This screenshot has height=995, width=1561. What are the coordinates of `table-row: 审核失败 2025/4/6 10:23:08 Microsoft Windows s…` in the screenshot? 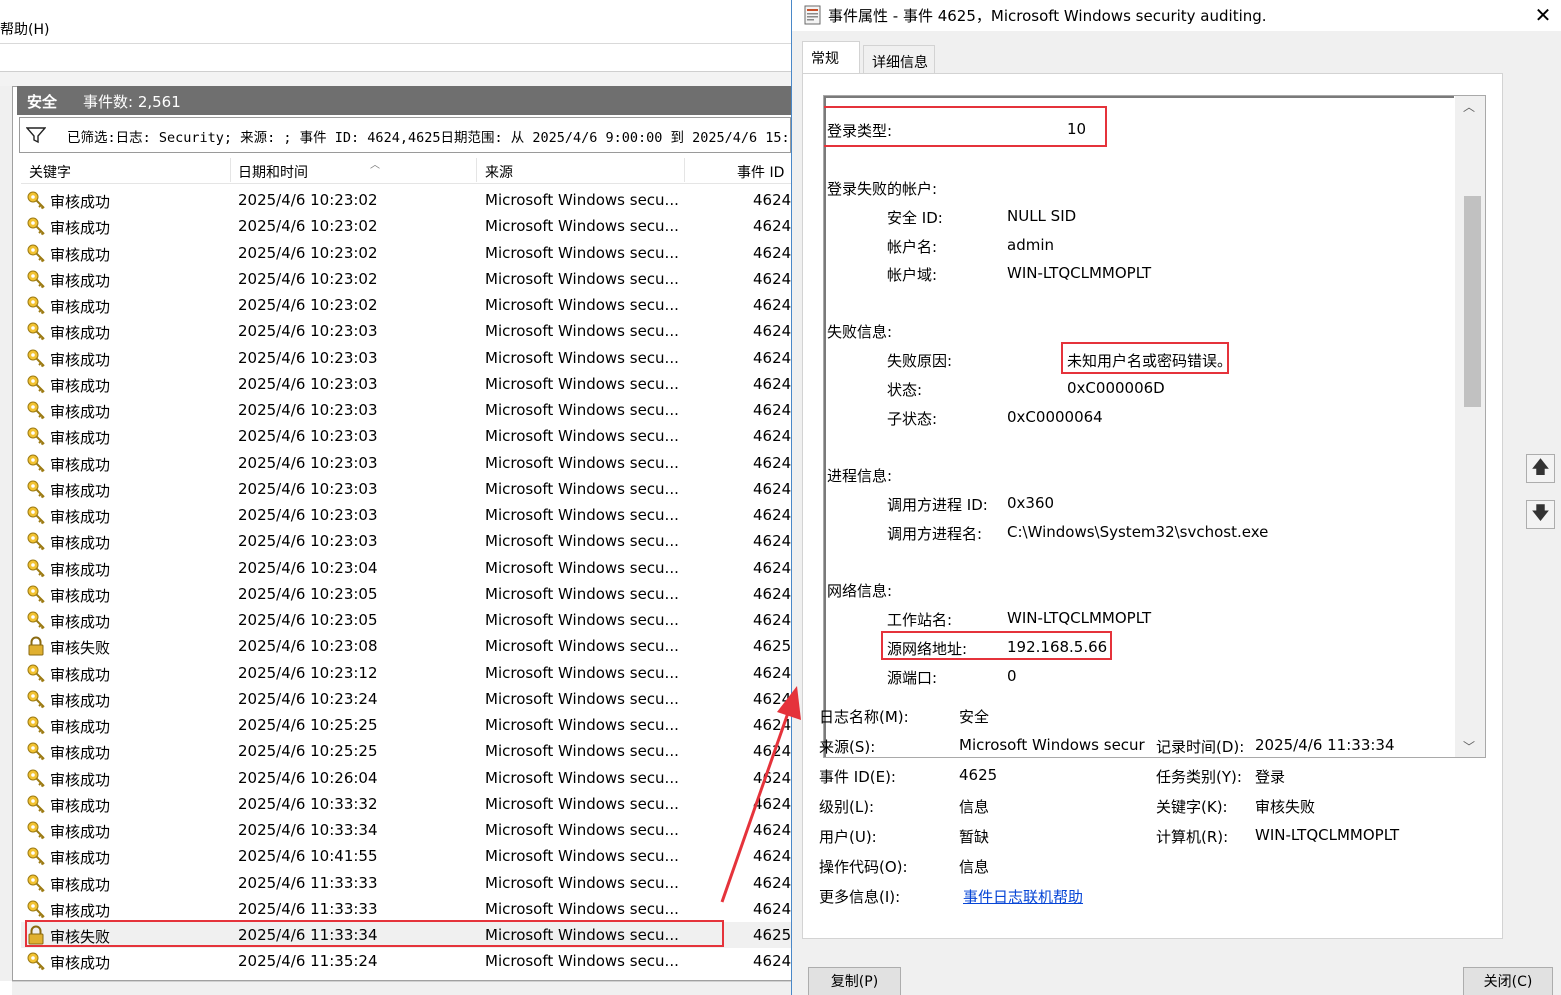 It's located at (406, 646).